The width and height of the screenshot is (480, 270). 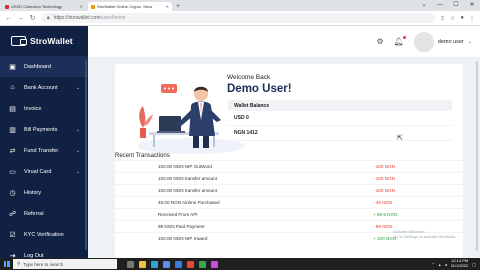 I want to click on balance-usd: USD 0, so click(x=340, y=118).